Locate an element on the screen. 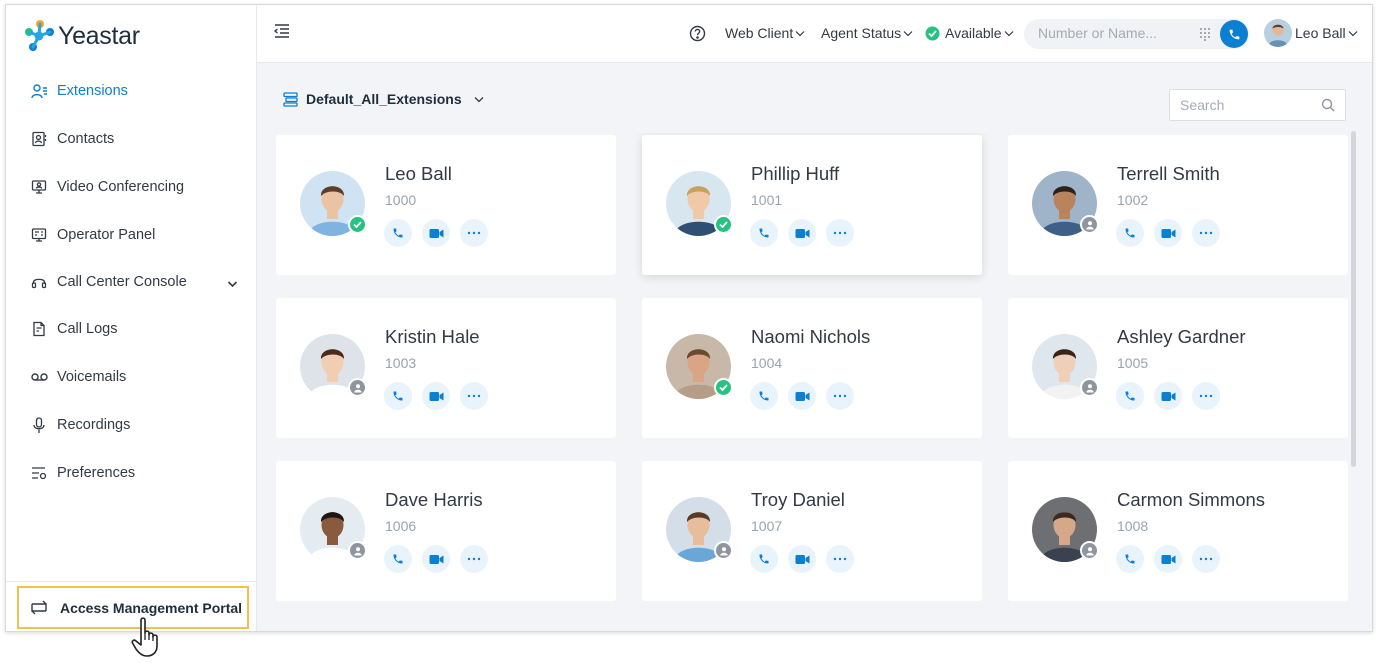 The width and height of the screenshot is (1378, 663). dialpad-icon is located at coordinates (1205, 36).